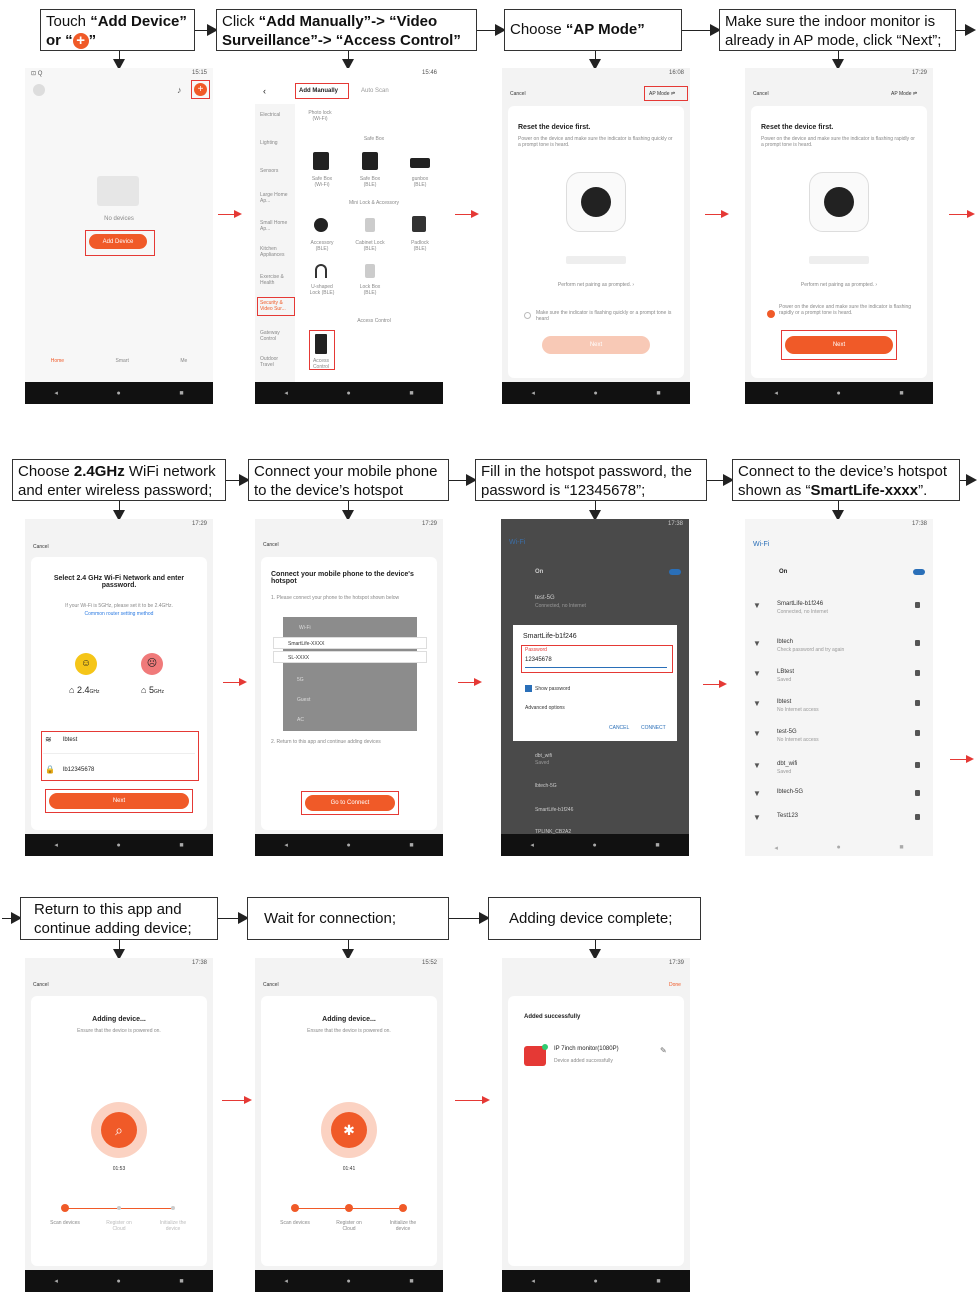 The height and width of the screenshot is (1292, 977). What do you see at coordinates (619, 728) in the screenshot?
I see `cancel-button: CANCEL` at bounding box center [619, 728].